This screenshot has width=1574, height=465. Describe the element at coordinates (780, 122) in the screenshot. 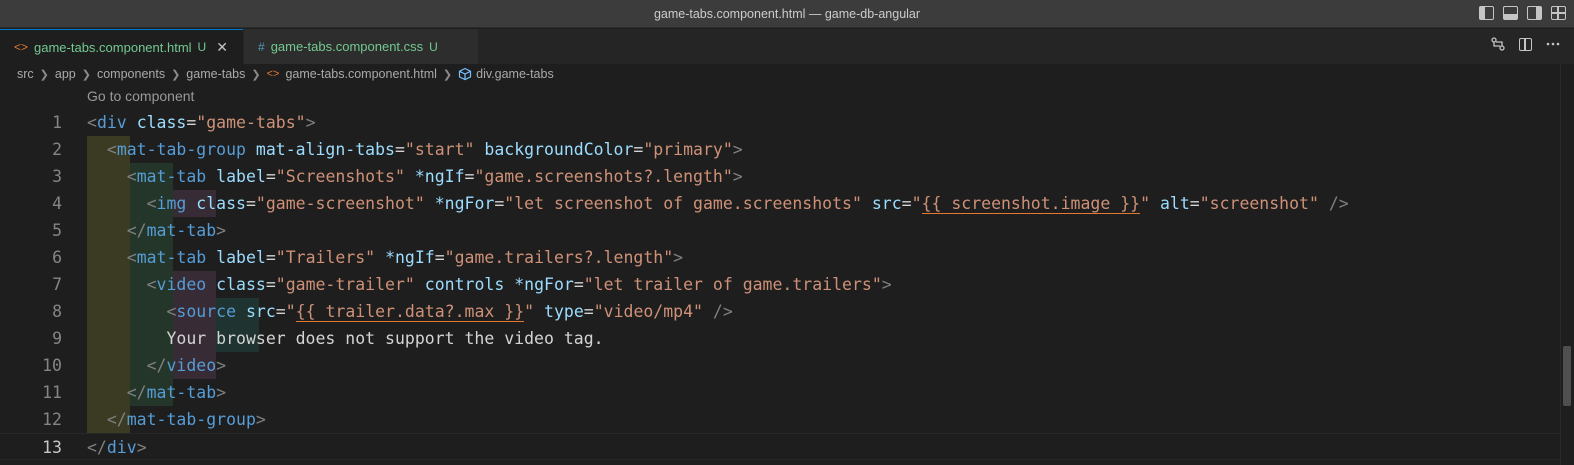

I see `code-line: 1 <div class="game-tabs">` at that location.